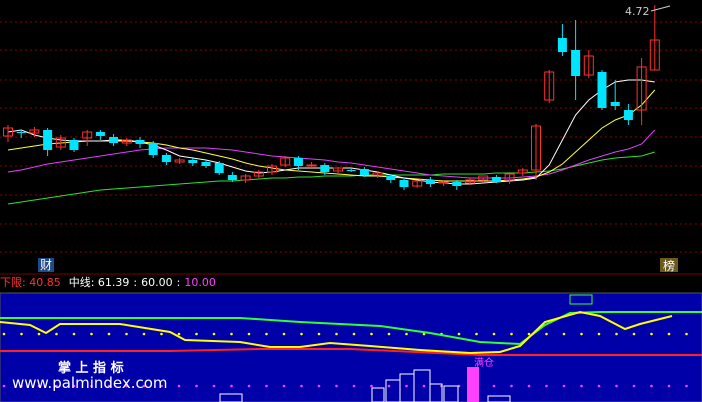 Image resolution: width=702 pixels, height=402 pixels. I want to click on val-b: 10.00, so click(200, 282).